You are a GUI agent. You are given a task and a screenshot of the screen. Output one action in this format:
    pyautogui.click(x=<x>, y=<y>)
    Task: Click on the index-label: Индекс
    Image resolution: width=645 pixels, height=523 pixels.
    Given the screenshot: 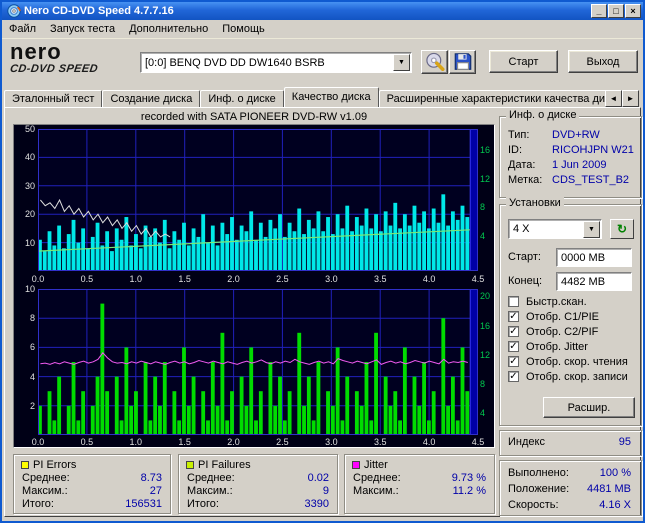 What is the action you would take?
    pyautogui.click(x=526, y=442)
    